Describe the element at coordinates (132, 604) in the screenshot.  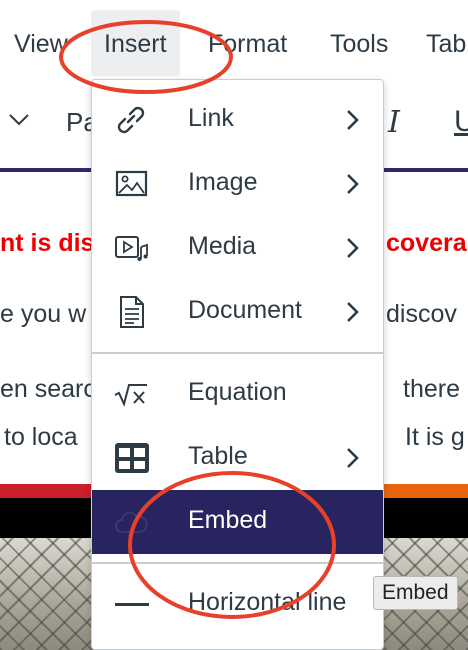
I see `horizontal-line-icon` at that location.